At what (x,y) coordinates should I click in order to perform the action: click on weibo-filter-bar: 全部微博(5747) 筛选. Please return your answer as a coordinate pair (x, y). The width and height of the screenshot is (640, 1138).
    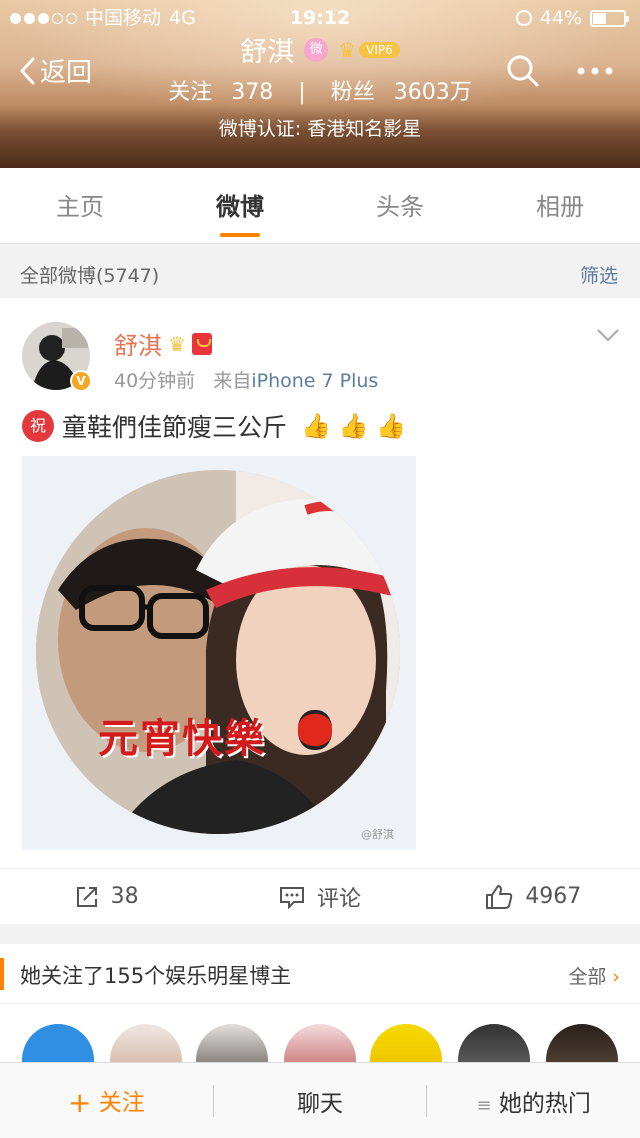
    Looking at the image, I should click on (320, 272).